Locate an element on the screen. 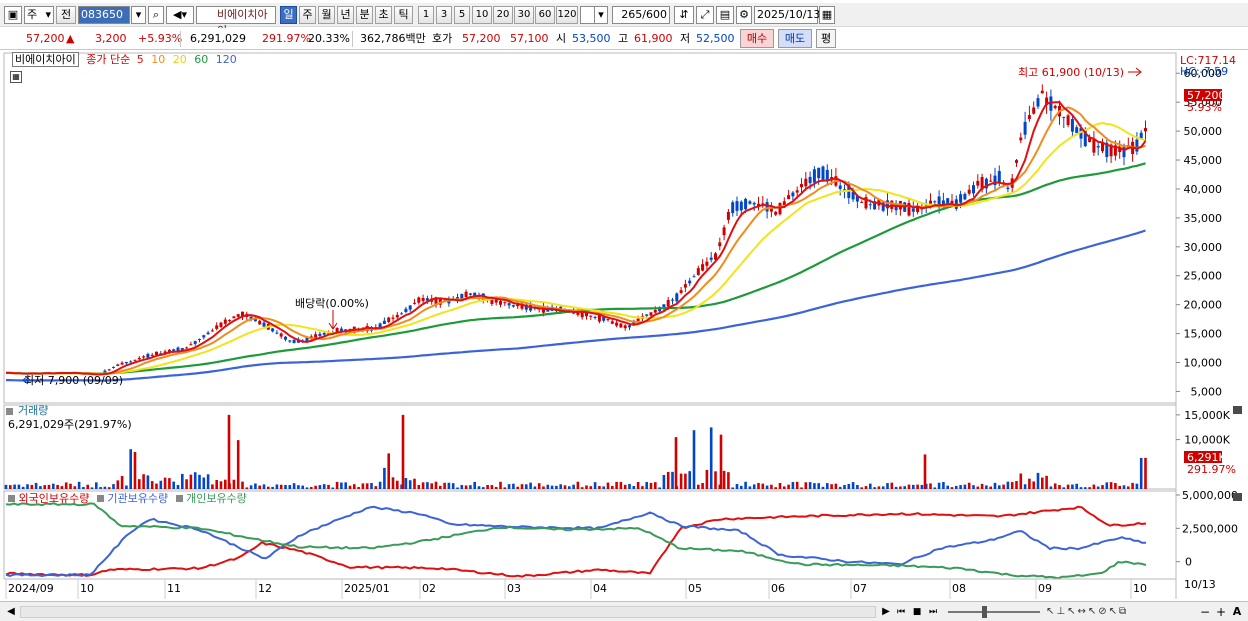 Image resolution: width=1248 pixels, height=621 pixels. calendar-icon: ▦ is located at coordinates (827, 15).